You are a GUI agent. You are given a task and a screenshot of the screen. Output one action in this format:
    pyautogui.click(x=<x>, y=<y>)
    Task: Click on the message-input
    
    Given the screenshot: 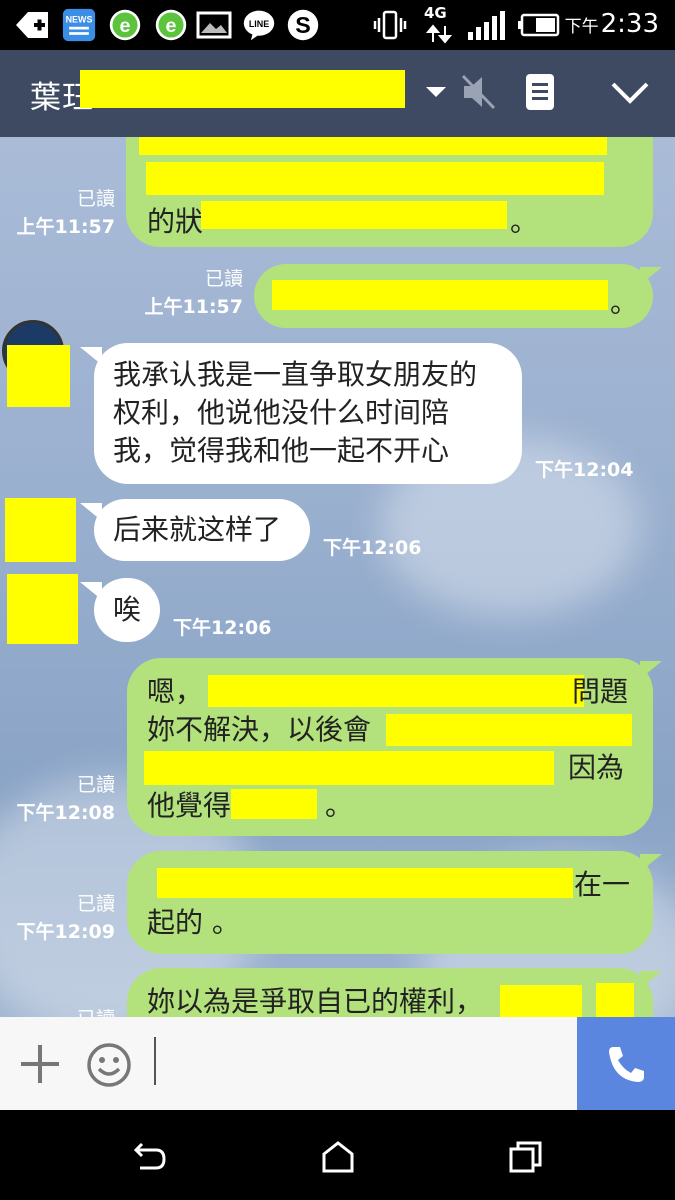 What is the action you would take?
    pyautogui.click(x=155, y=1061)
    